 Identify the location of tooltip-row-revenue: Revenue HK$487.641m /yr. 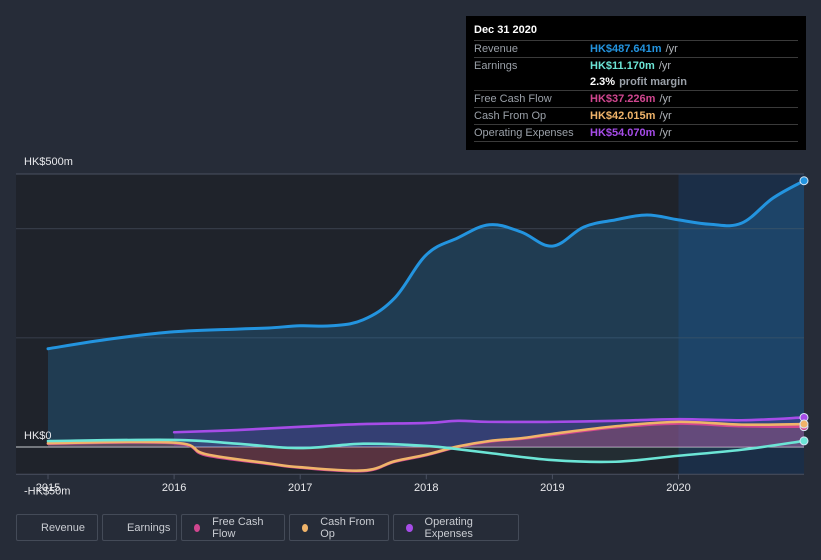
(636, 49).